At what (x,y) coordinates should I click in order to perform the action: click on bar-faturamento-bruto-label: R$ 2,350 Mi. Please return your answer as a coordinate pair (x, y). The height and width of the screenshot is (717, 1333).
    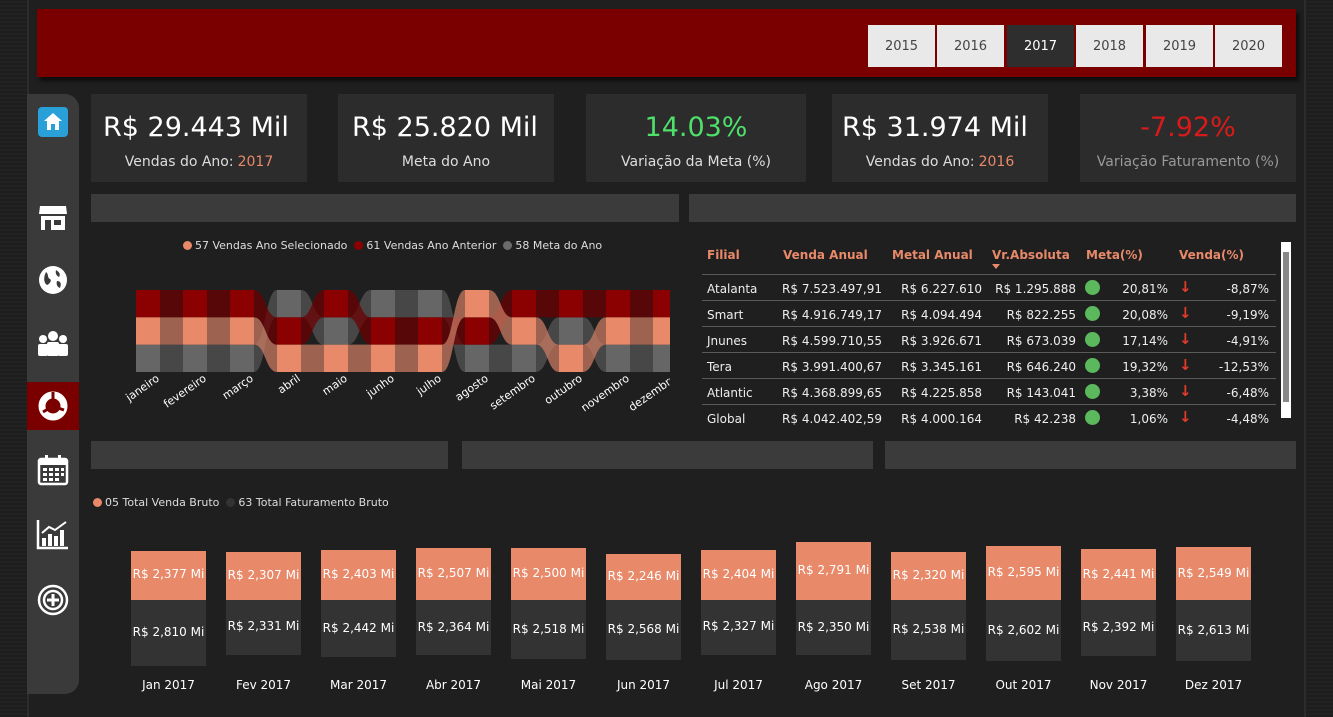
    Looking at the image, I should click on (833, 626).